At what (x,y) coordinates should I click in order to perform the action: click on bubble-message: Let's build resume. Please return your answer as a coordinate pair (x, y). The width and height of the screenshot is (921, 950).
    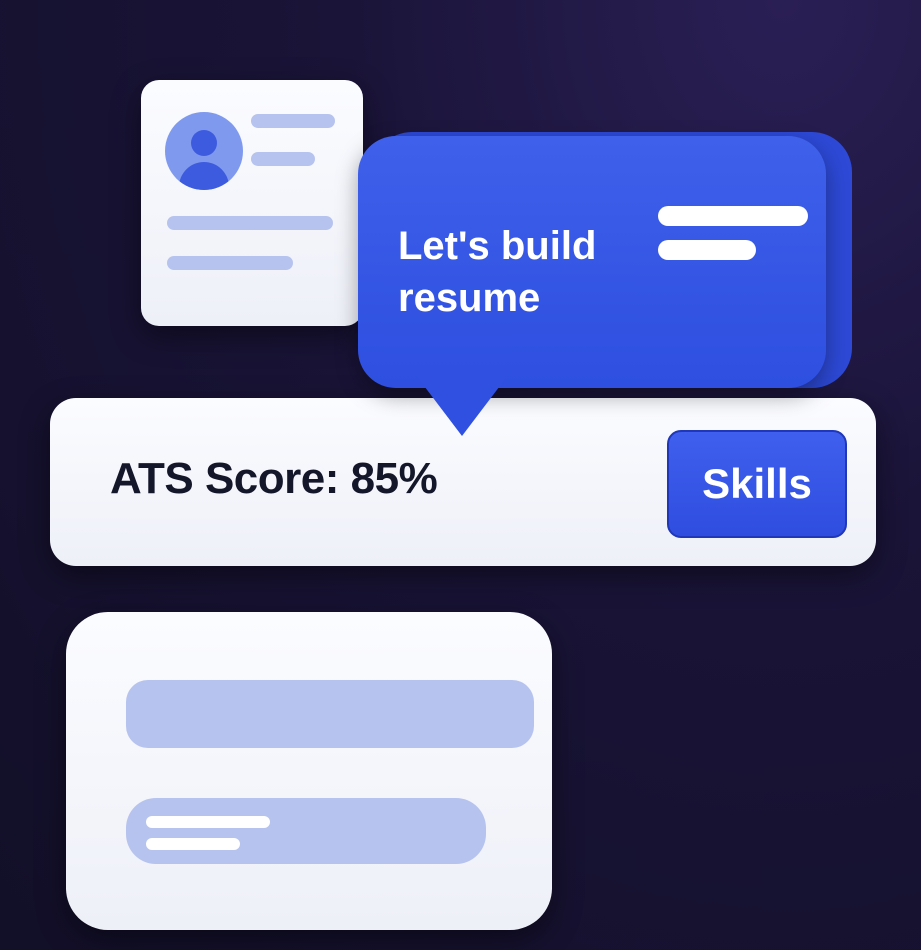
    Looking at the image, I should click on (497, 272).